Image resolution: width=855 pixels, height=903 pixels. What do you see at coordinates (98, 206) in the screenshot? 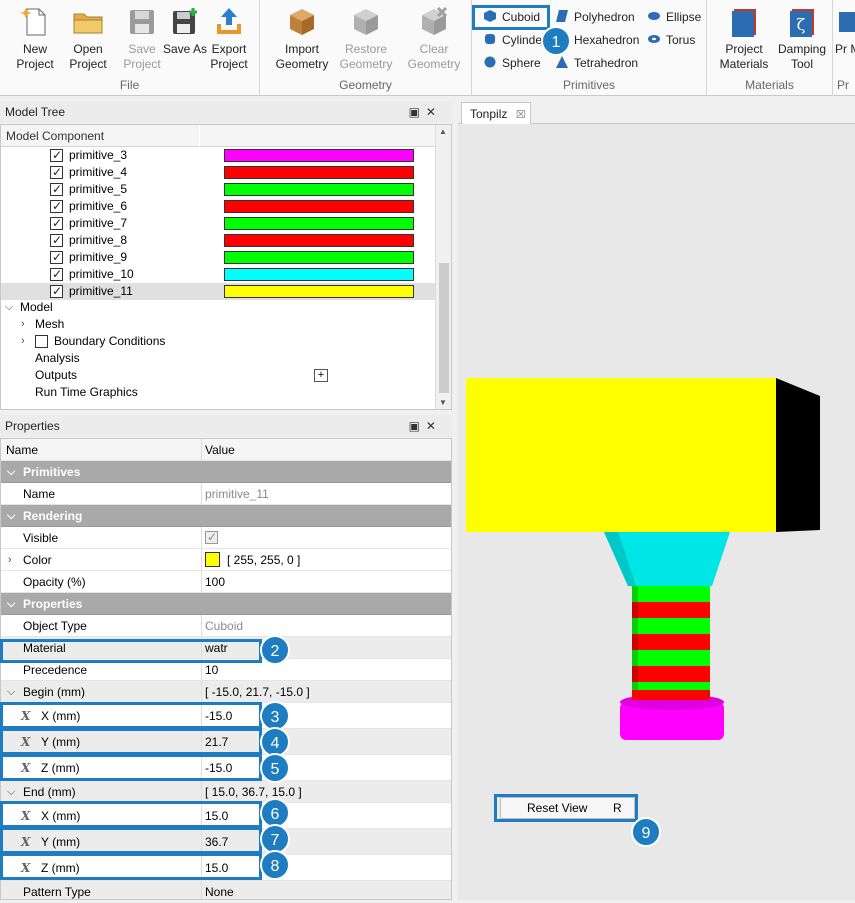
I see `primitive-label: primitive_6` at bounding box center [98, 206].